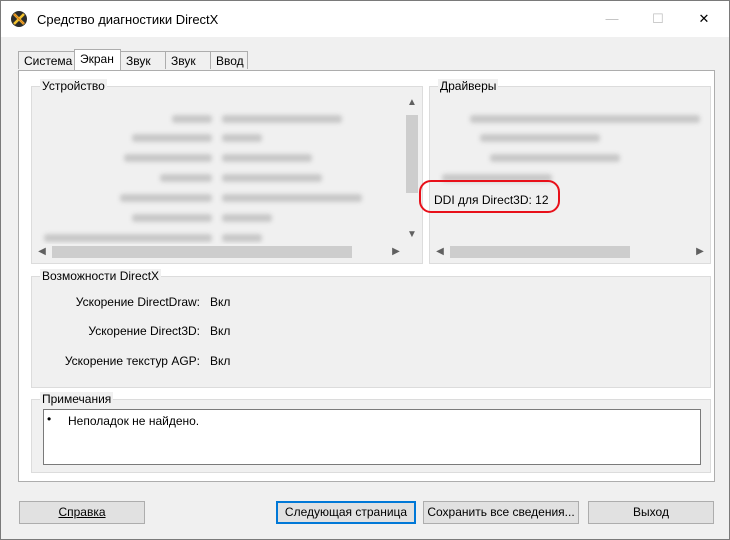 The width and height of the screenshot is (730, 540). What do you see at coordinates (144, 331) in the screenshot?
I see `direct3d-label: Ускорение Direct3D:` at bounding box center [144, 331].